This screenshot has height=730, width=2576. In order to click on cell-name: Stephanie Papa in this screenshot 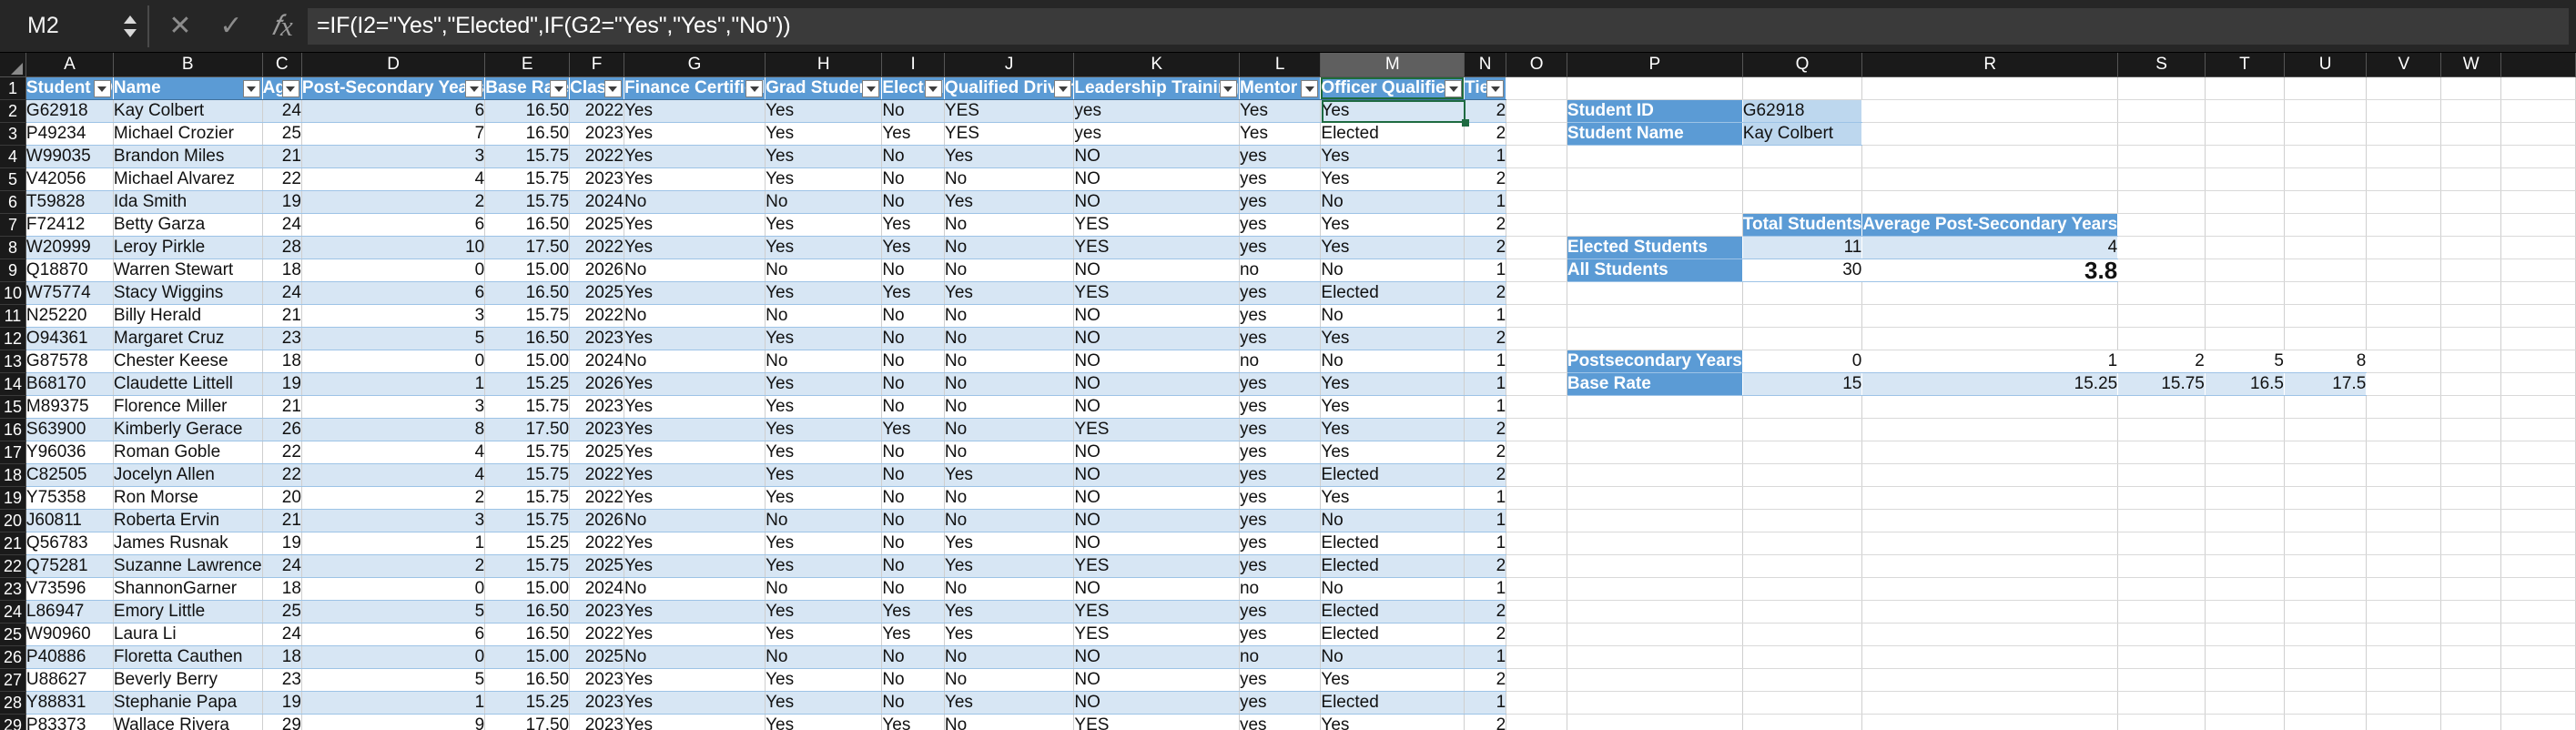, I will do `click(188, 703)`.